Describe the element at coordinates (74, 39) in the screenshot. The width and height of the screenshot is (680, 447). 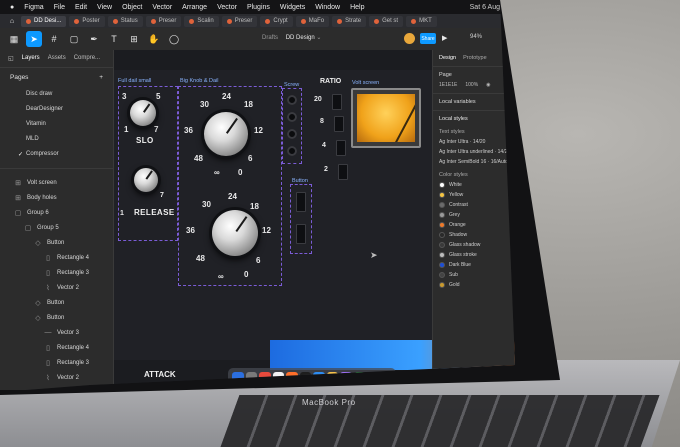
I see `shape-tool-icon: ▢` at that location.